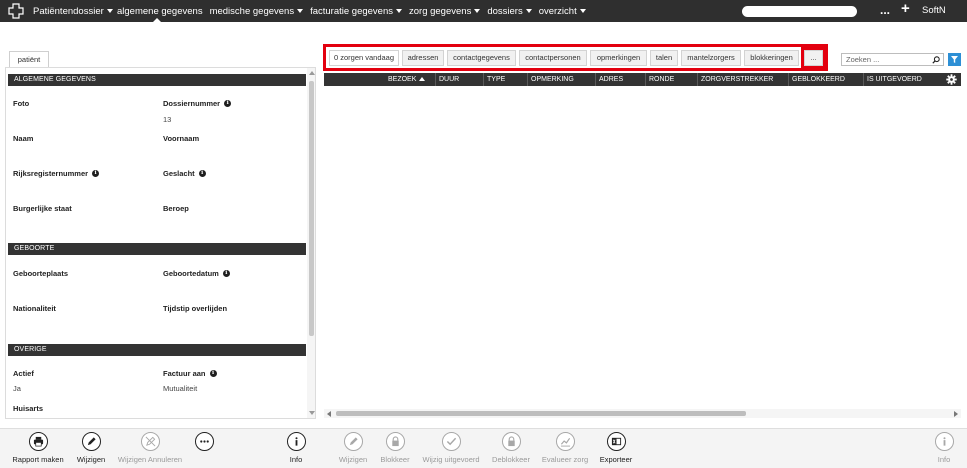  I want to click on search-icon, so click(936, 60).